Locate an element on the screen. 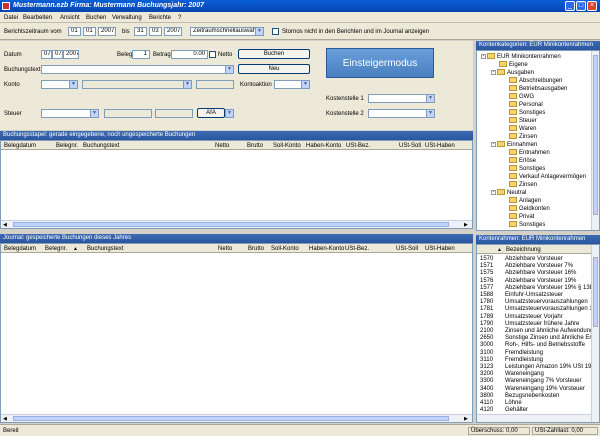 This screenshot has height=436, width=600. menu-datei: Datei is located at coordinates (11, 18).